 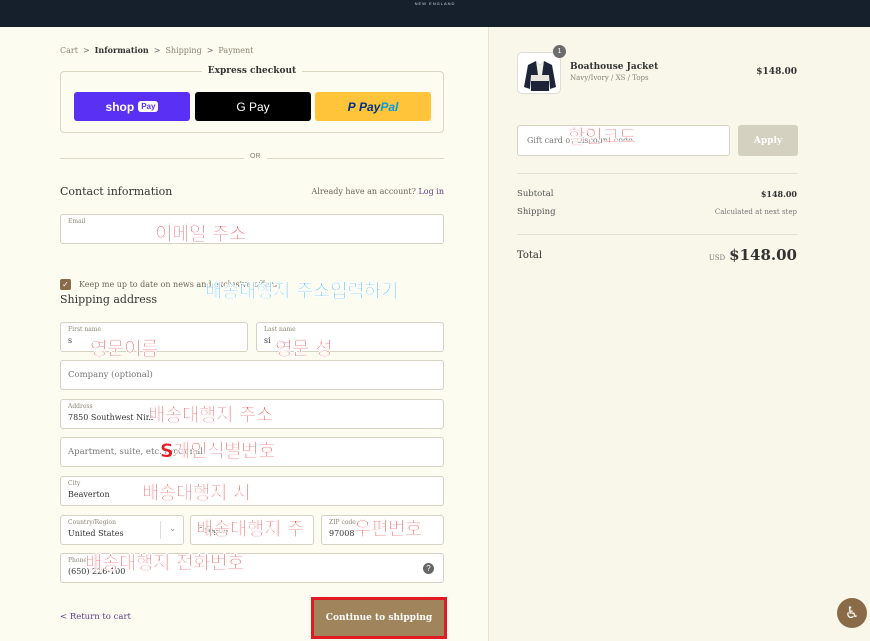 What do you see at coordinates (280, 329) in the screenshot?
I see `last-name-label: Last name` at bounding box center [280, 329].